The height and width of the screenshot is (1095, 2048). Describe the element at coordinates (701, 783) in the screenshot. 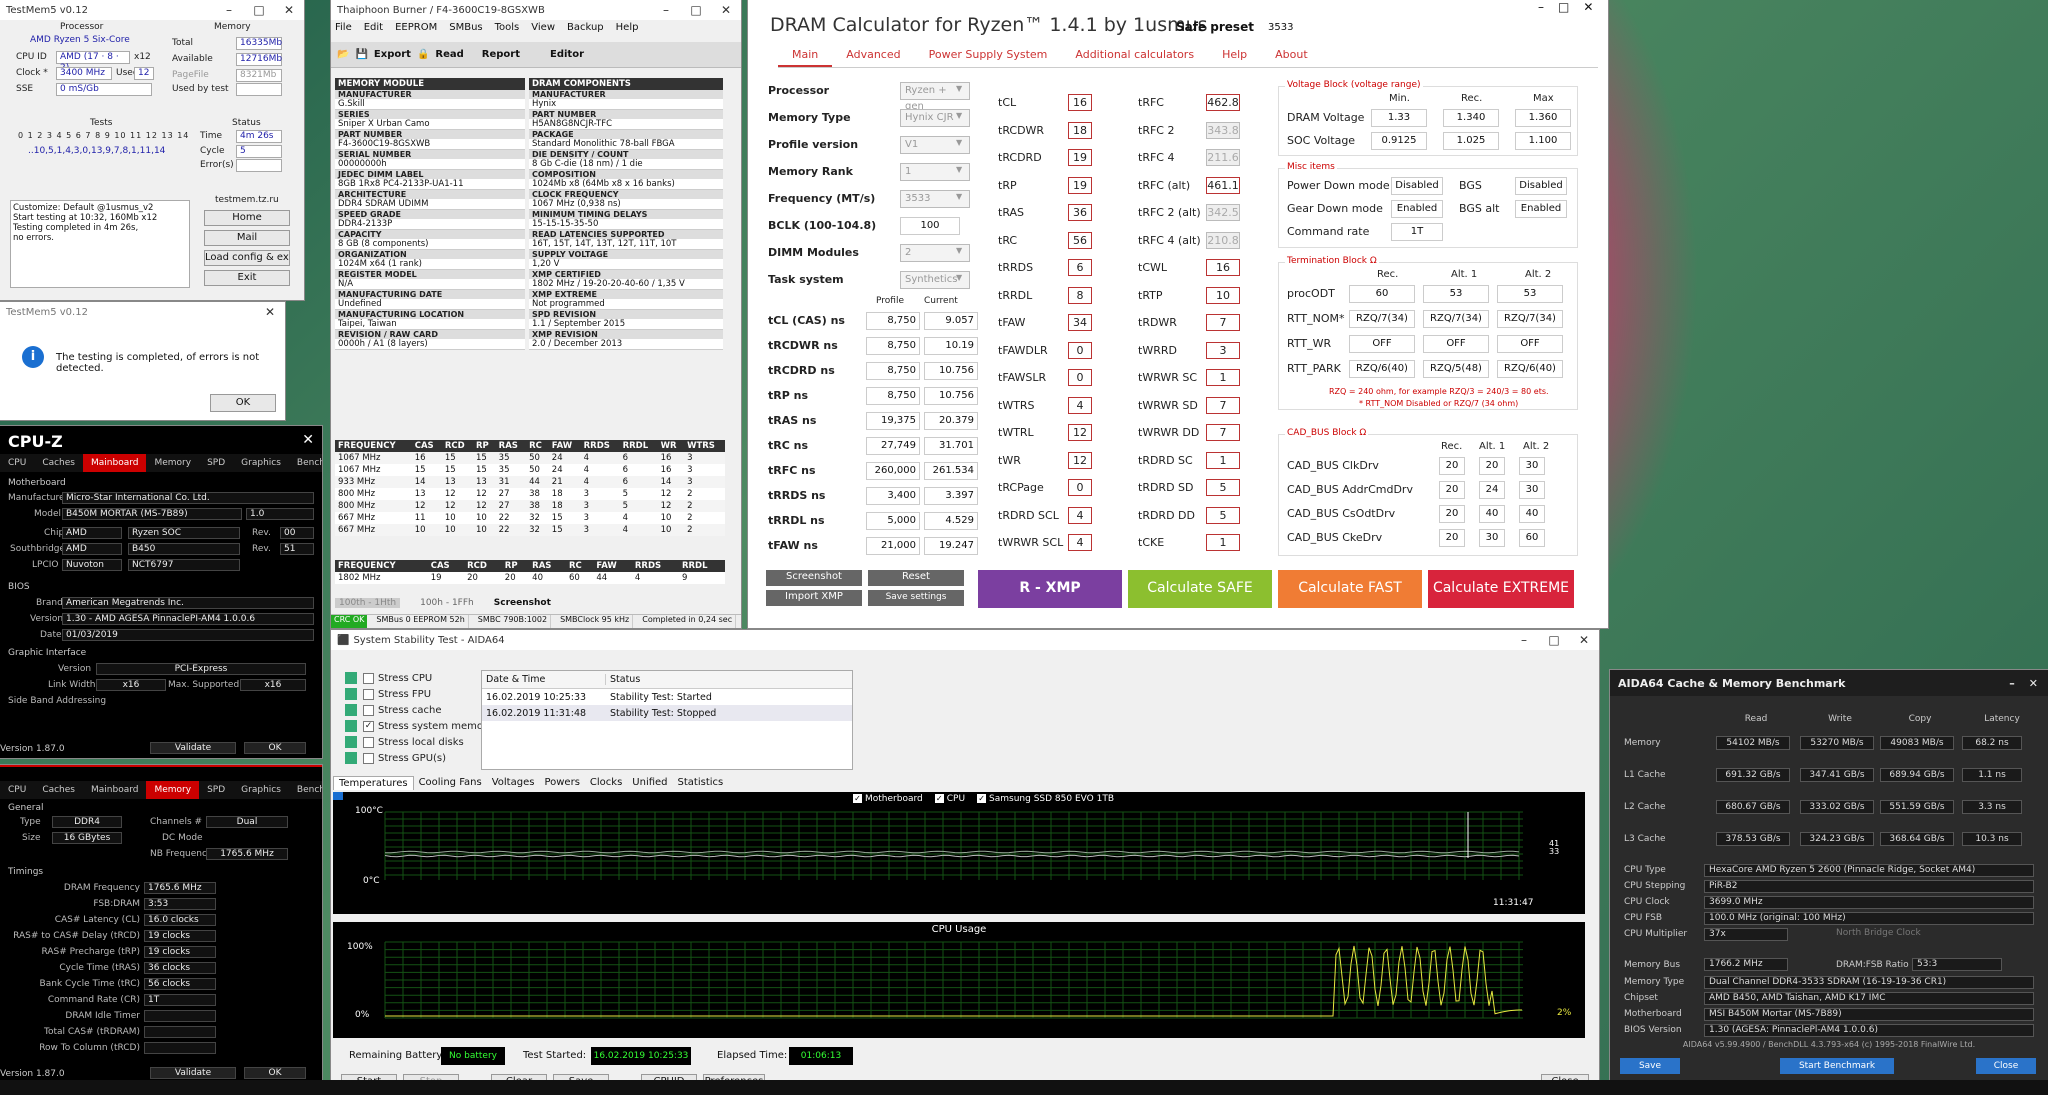

I see `tab-statistics: Statistics` at that location.